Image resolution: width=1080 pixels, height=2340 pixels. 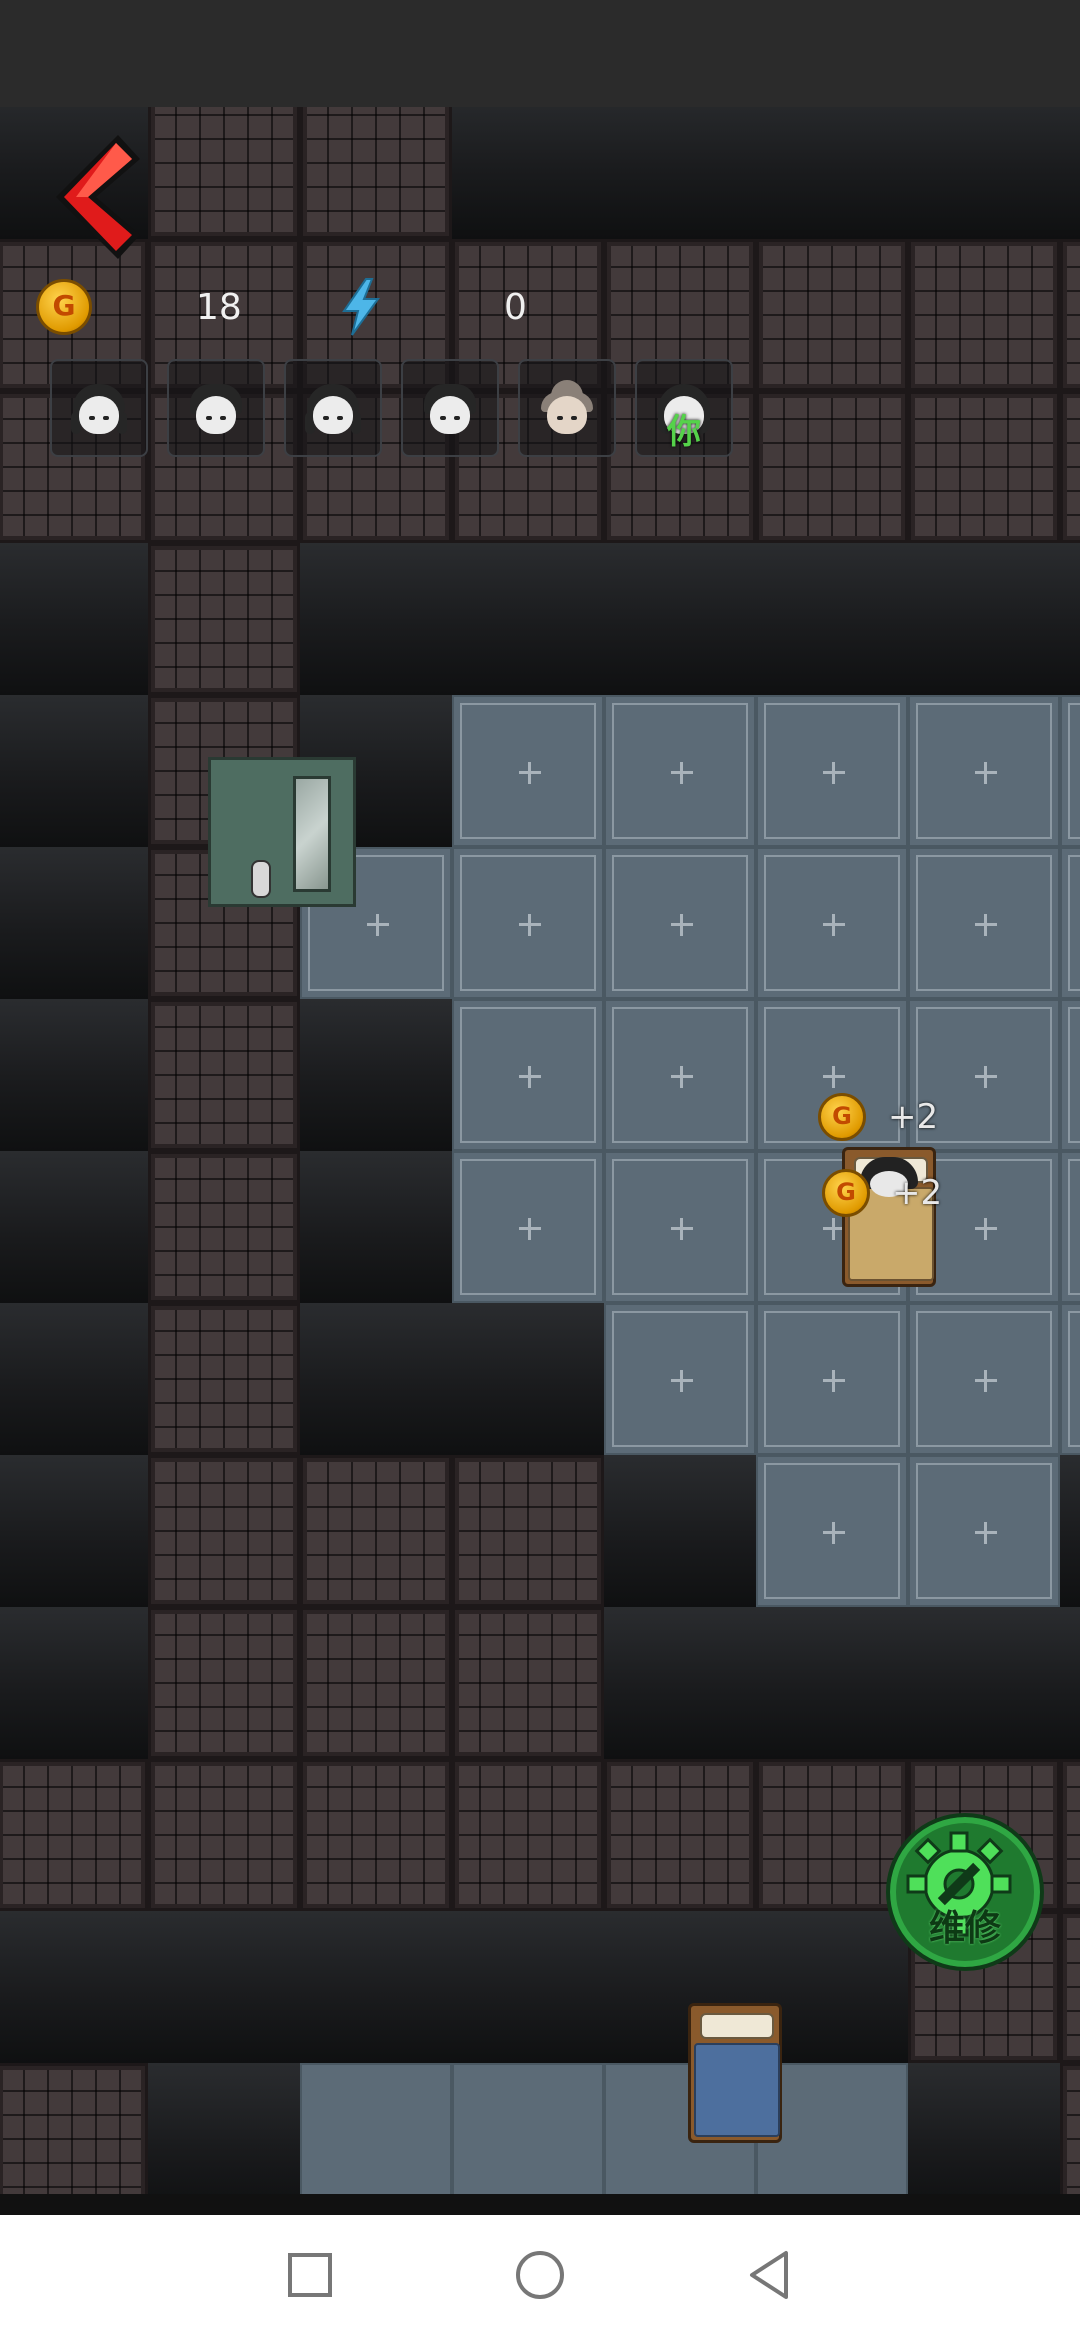 I want to click on door, so click(x=282, y=832).